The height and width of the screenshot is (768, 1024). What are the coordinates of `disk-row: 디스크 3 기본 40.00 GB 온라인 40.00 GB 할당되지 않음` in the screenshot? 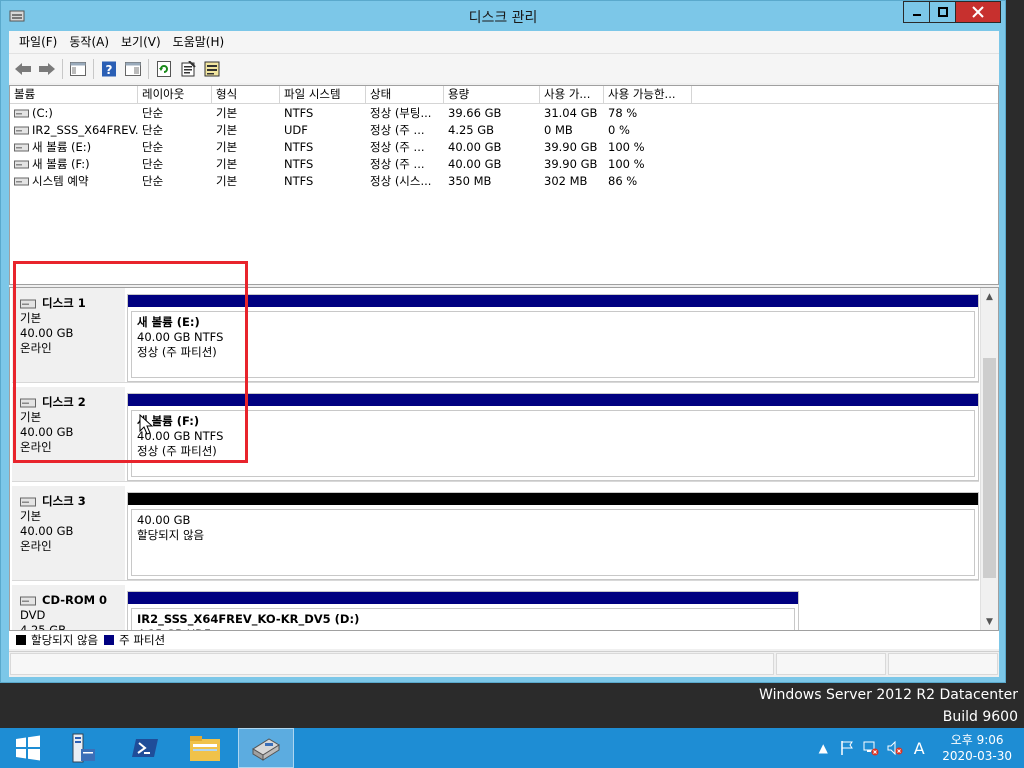 It's located at (495, 533).